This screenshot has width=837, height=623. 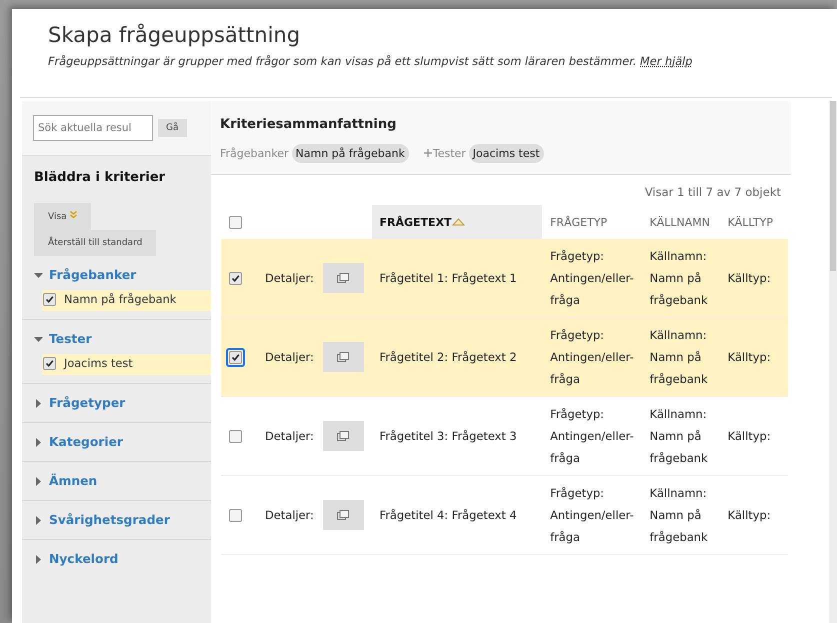 I want to click on criteria-group-title: Svårighetsgrader, so click(x=109, y=520).